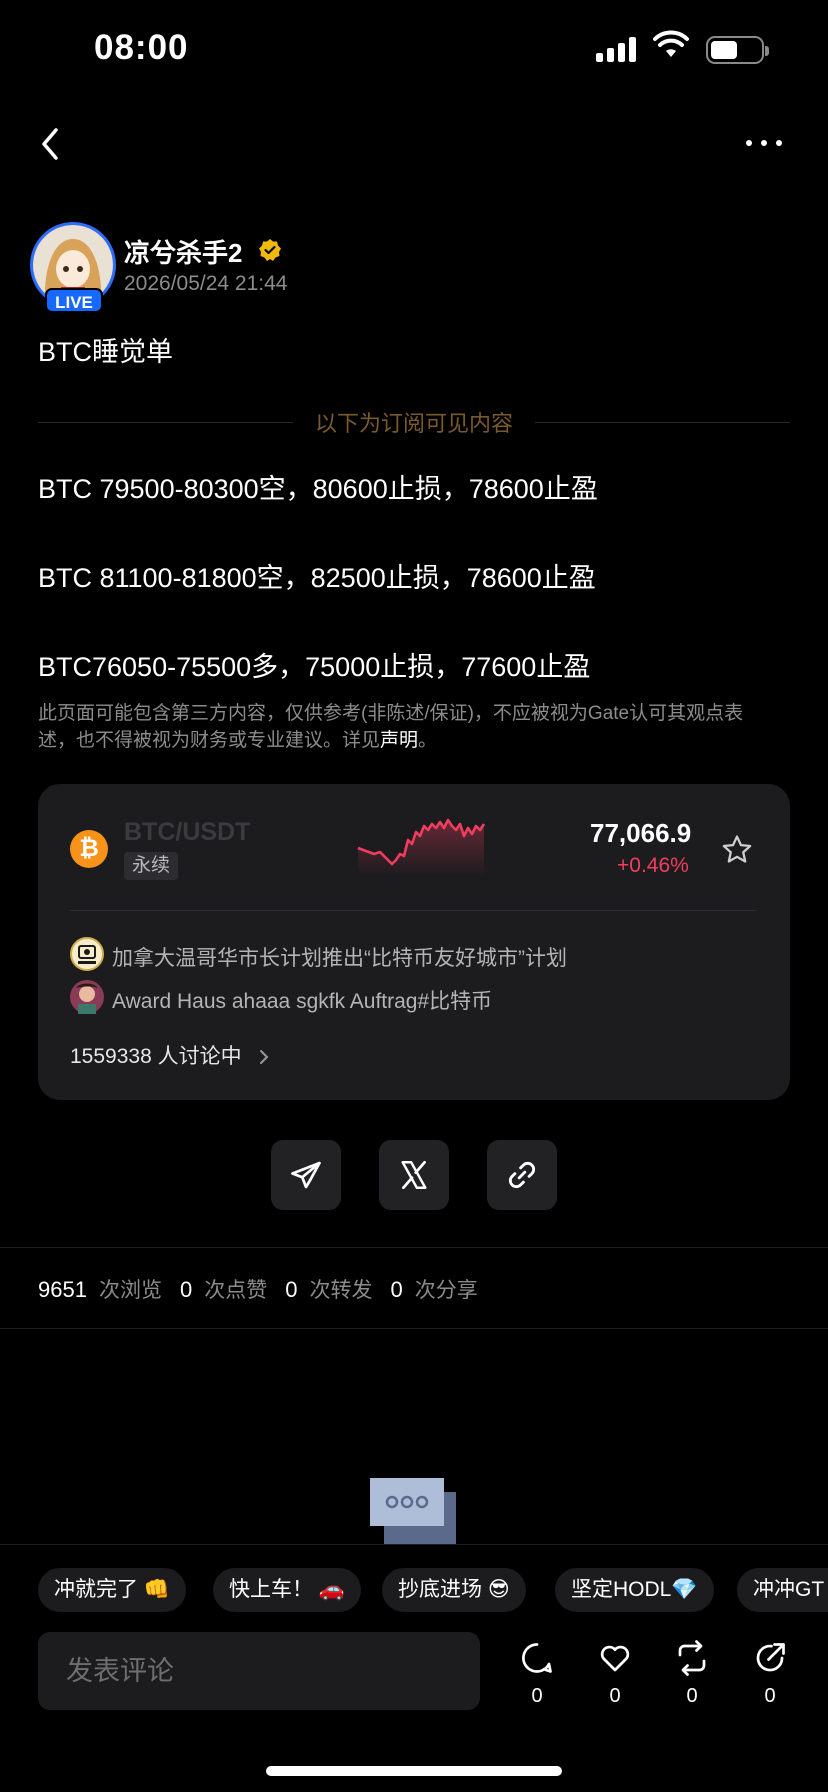 Image resolution: width=828 pixels, height=1792 pixels. I want to click on stats-divider-bottom, so click(414, 1328).